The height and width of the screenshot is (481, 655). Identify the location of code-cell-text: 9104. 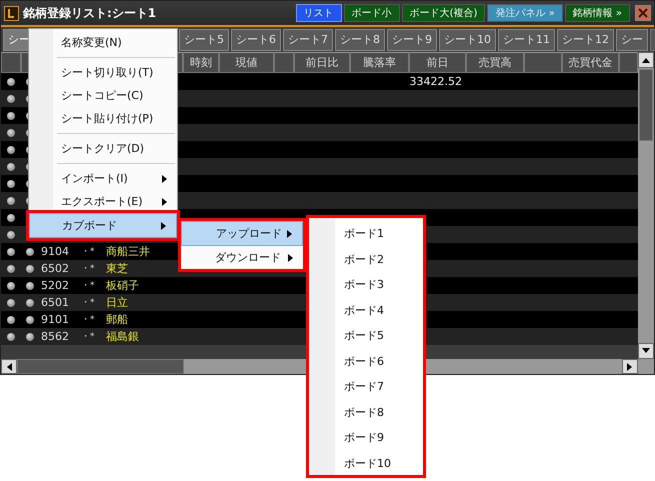
(55, 252).